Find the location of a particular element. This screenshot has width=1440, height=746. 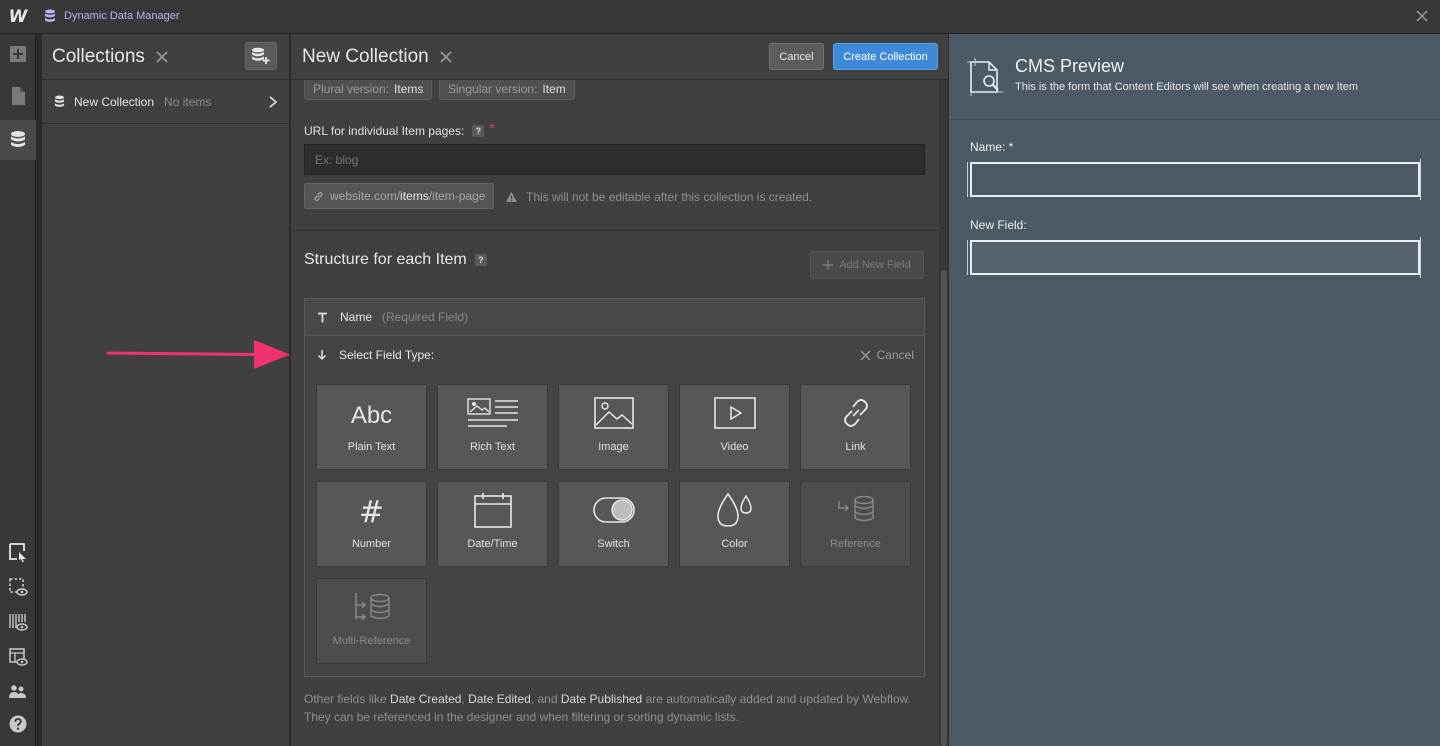

selector-tool-button is located at coordinates (18, 552).